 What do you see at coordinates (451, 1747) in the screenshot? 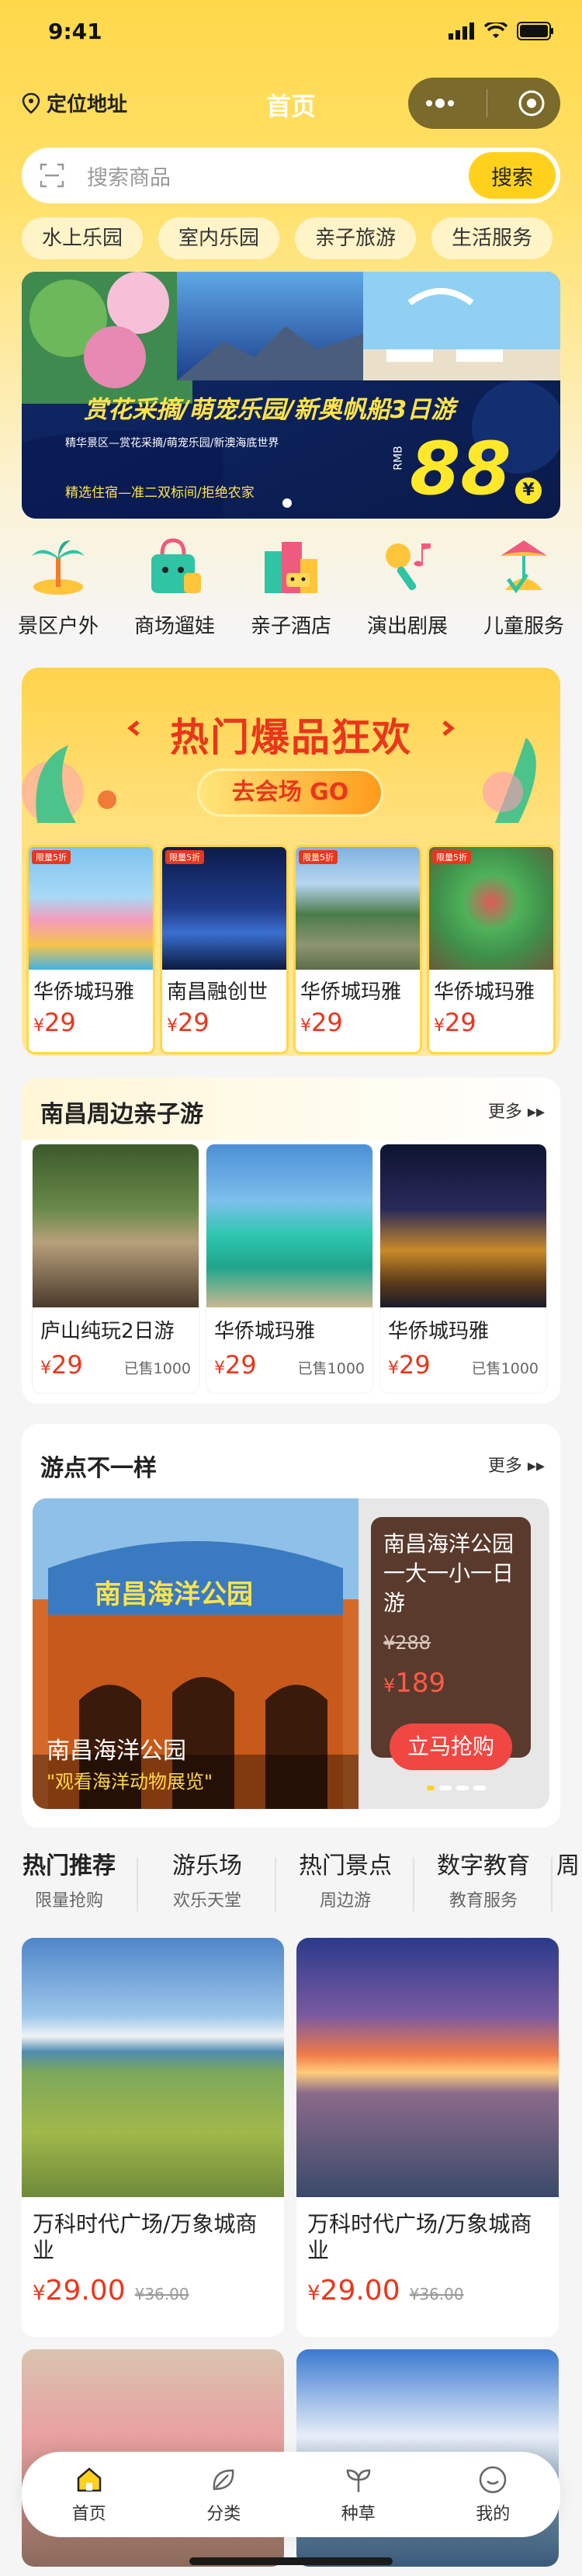
I see `buy-now-button: 立马抢购` at bounding box center [451, 1747].